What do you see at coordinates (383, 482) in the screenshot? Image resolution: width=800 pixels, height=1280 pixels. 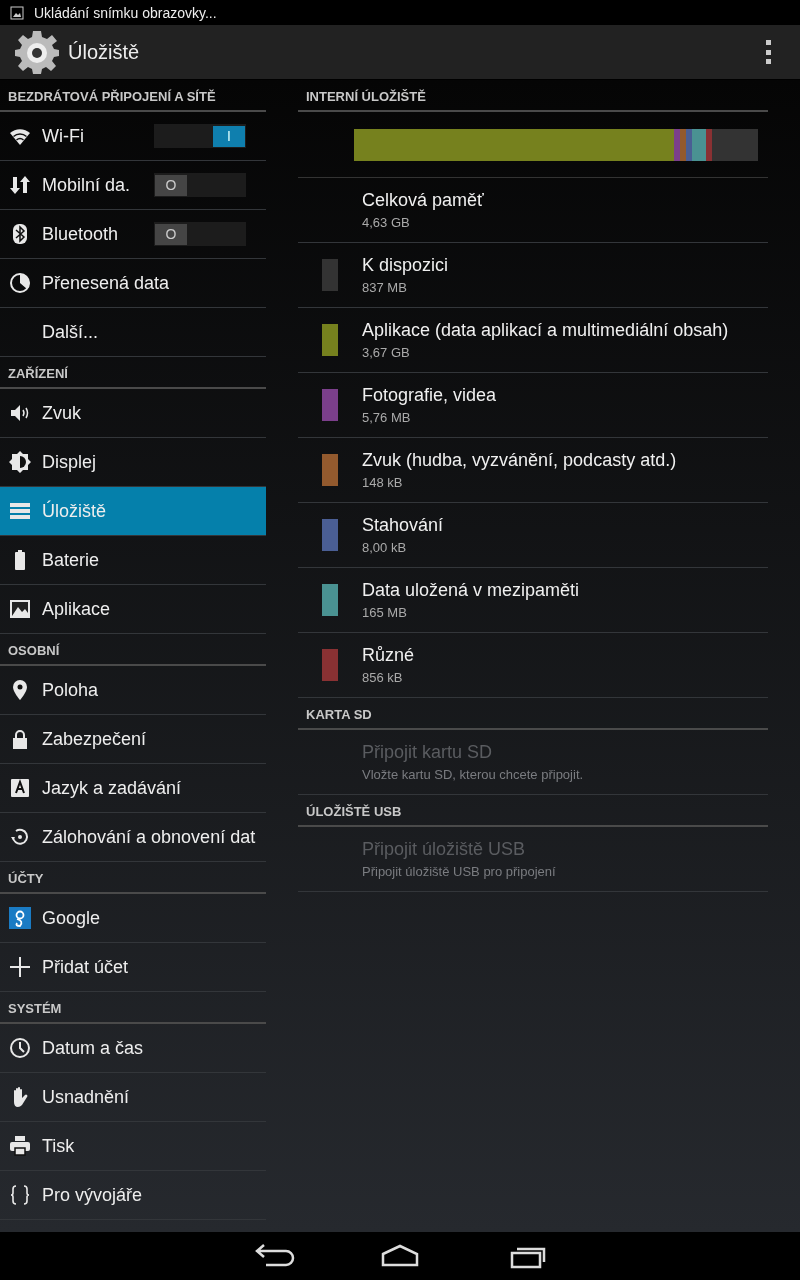 I see `row-summary: 148 kB` at bounding box center [383, 482].